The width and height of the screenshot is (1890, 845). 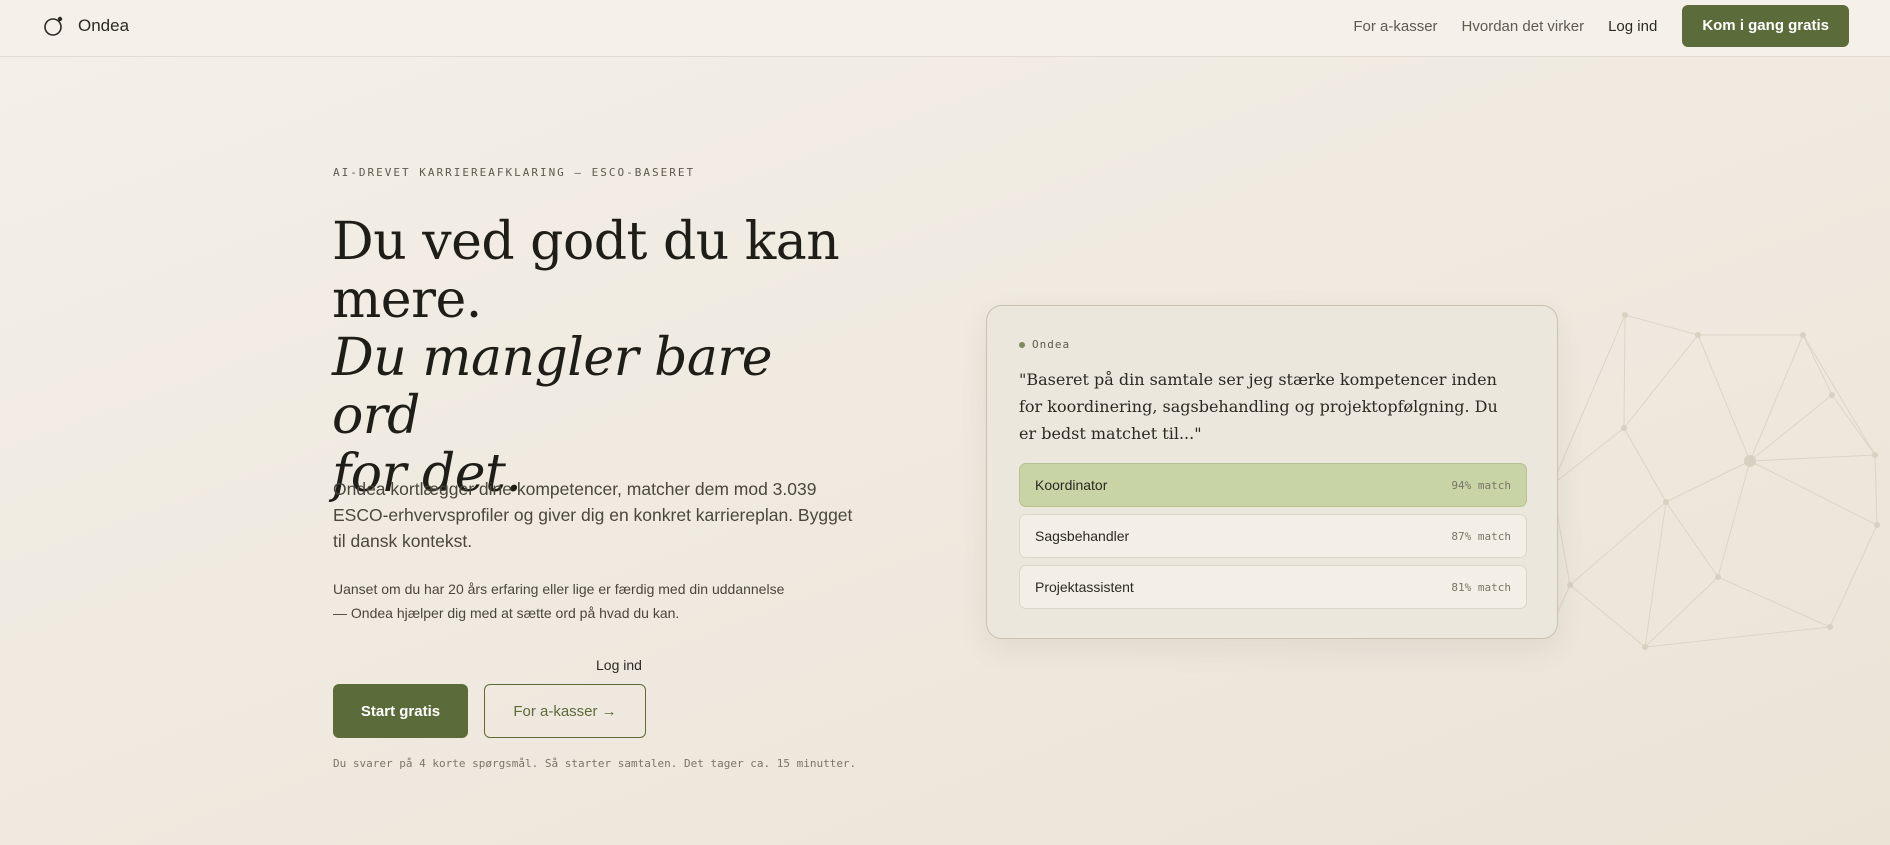 What do you see at coordinates (407, 300) in the screenshot?
I see `headline-line: mere.` at bounding box center [407, 300].